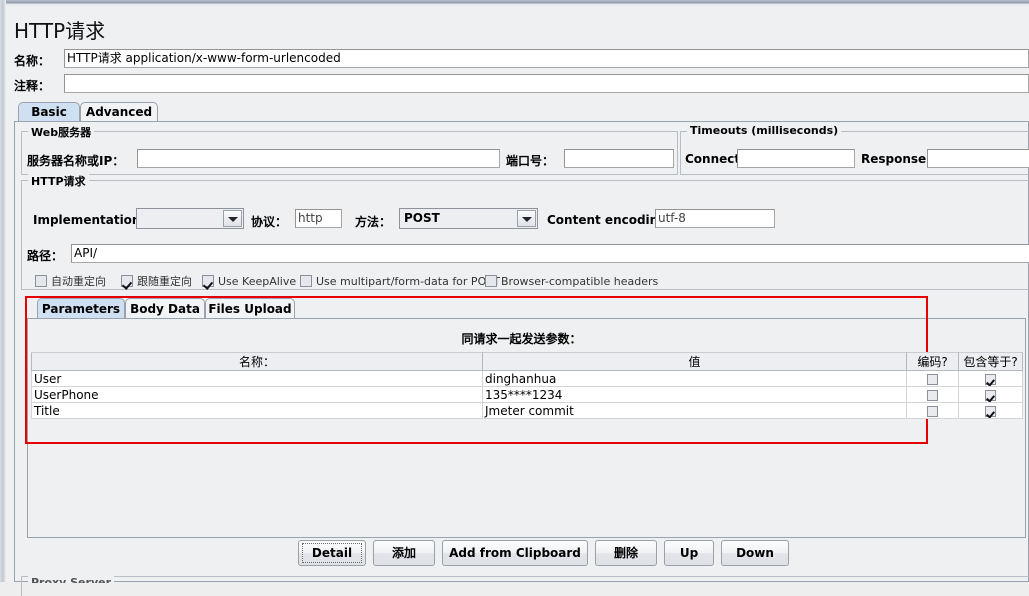 The width and height of the screenshot is (1029, 596). Describe the element at coordinates (32, 61) in the screenshot. I see `name-label: 名称：` at that location.